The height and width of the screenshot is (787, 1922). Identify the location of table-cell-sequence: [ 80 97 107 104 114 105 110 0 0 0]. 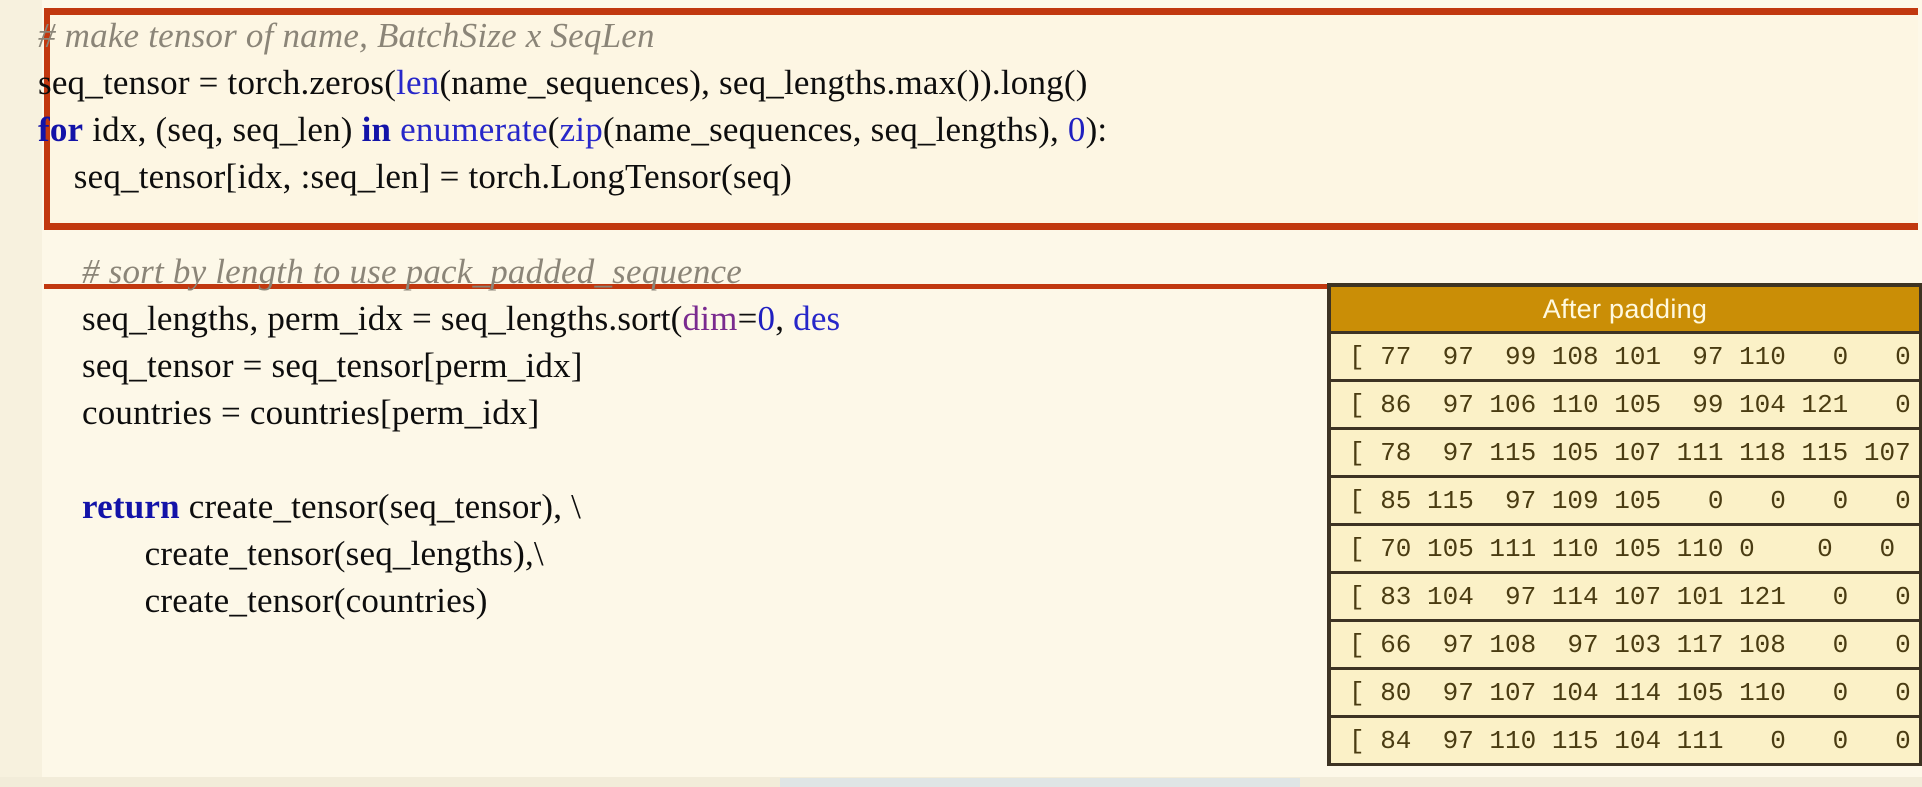
(1624, 692).